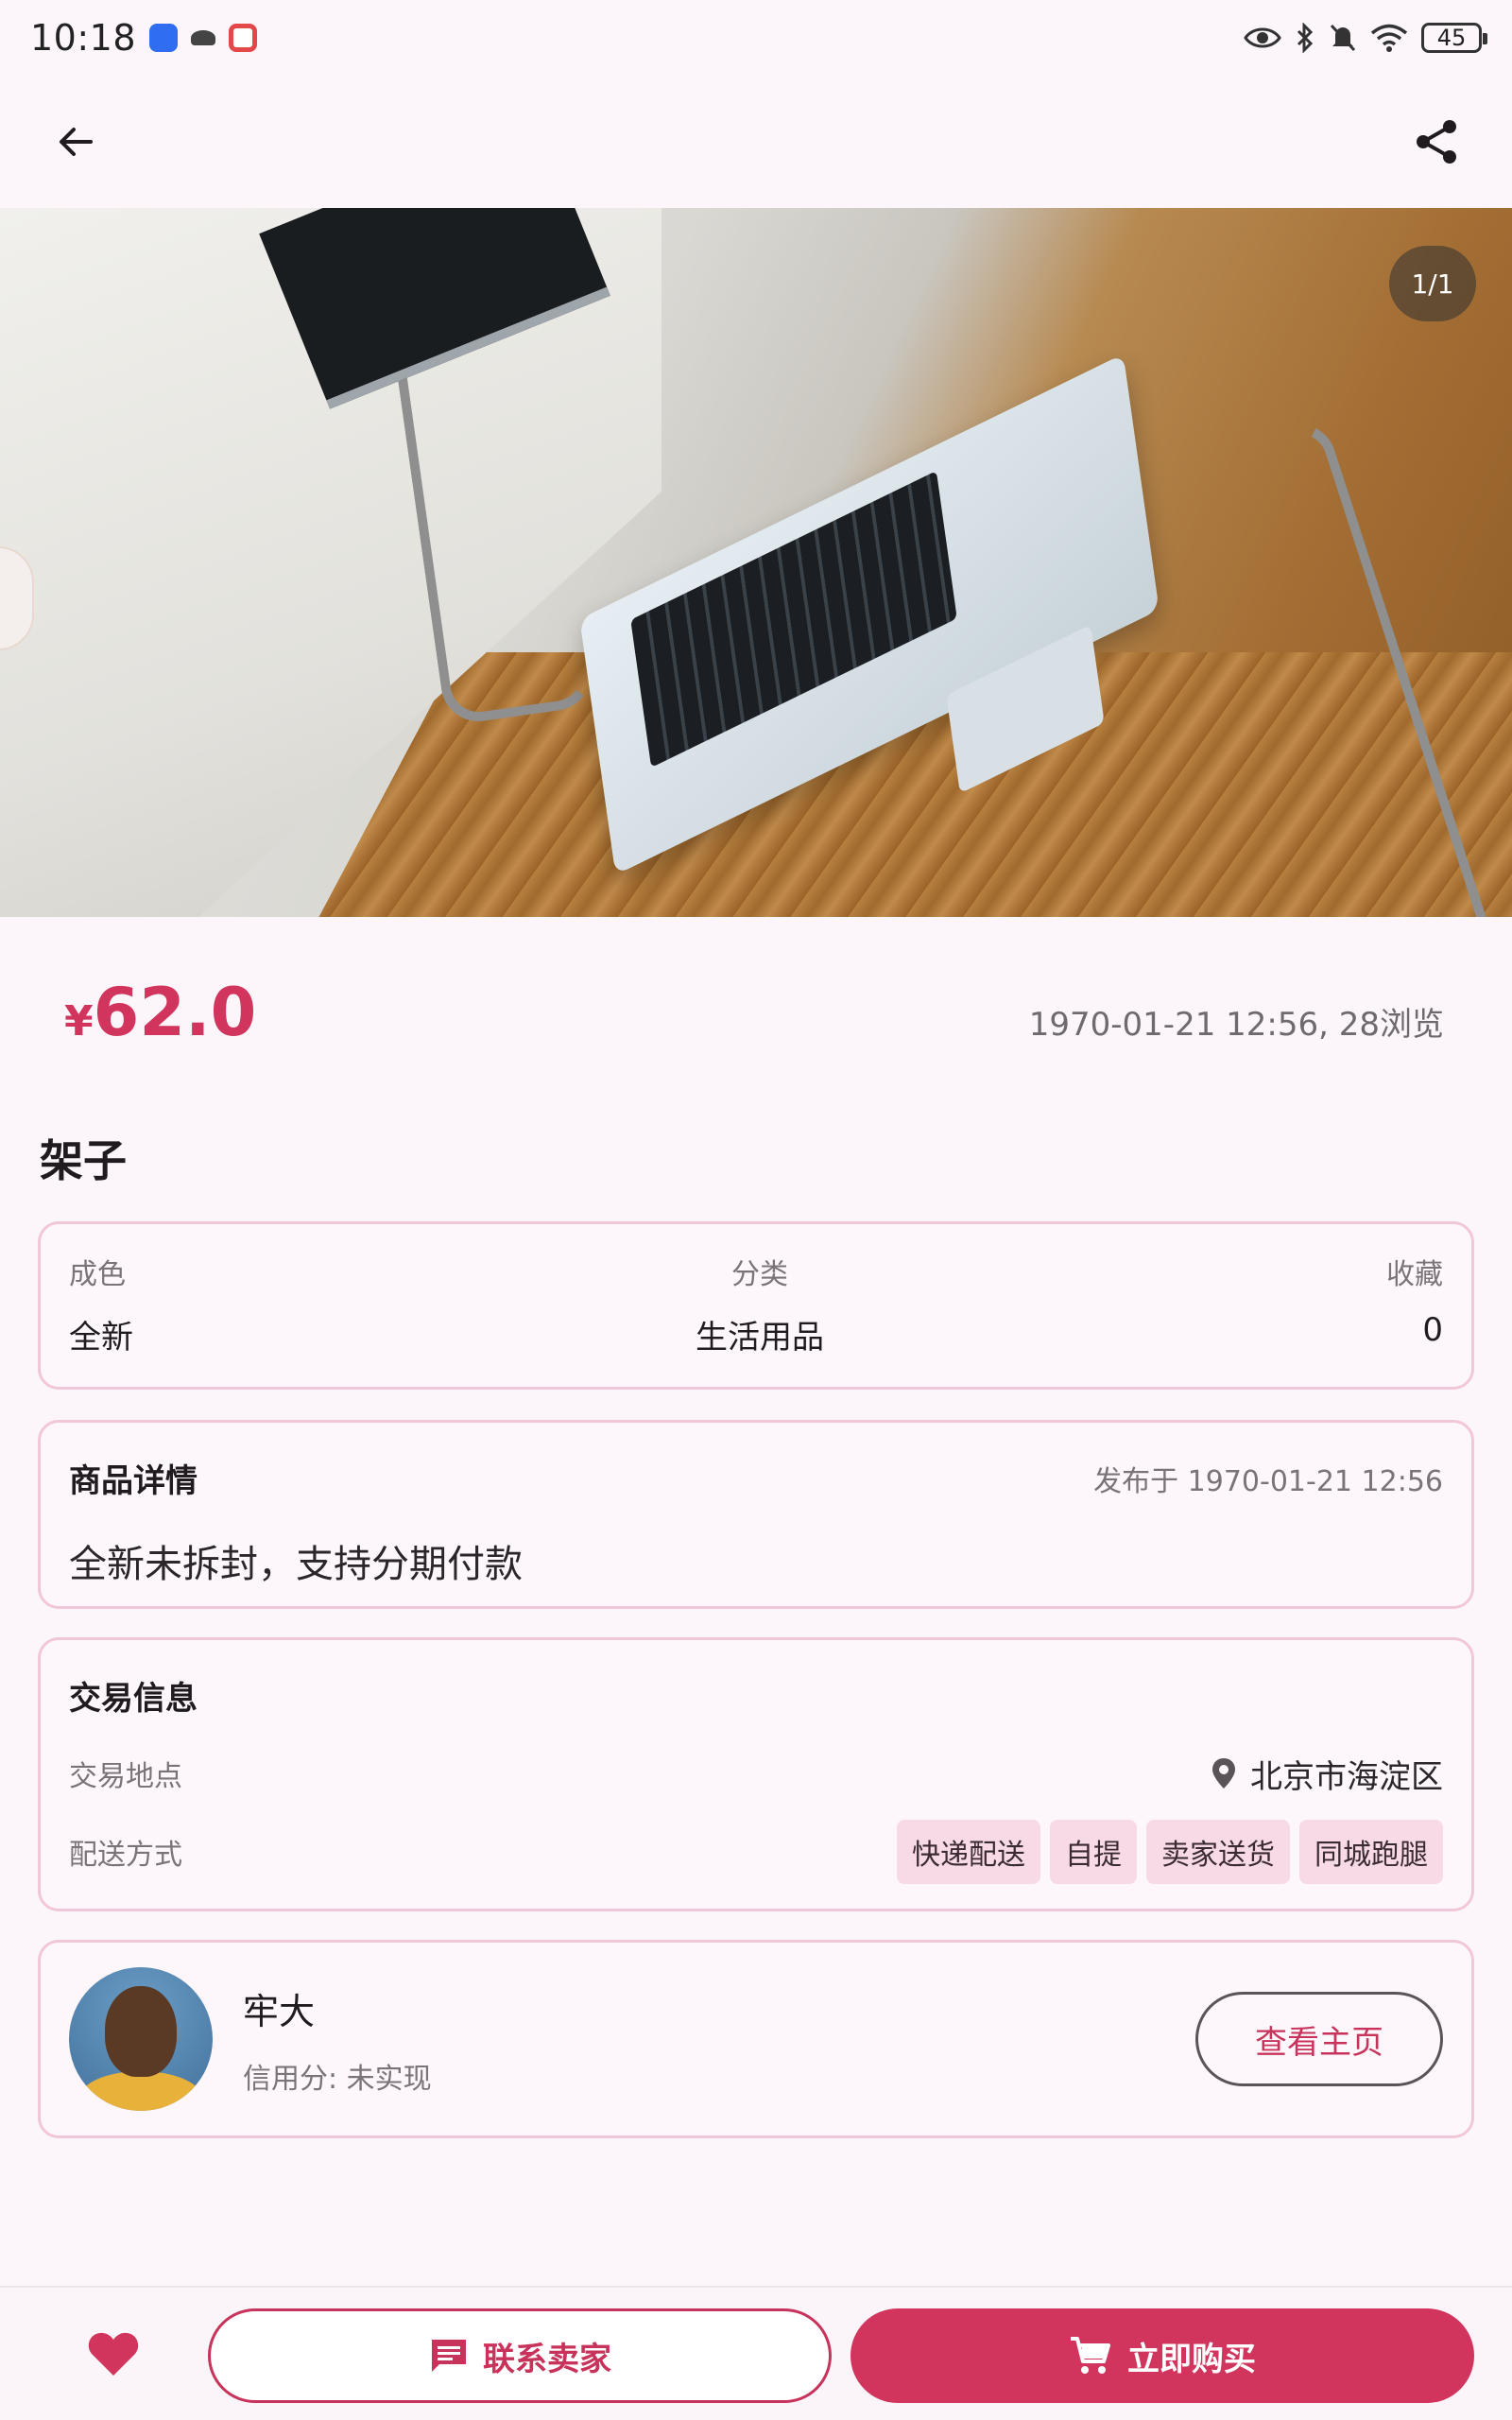 Image resolution: width=1512 pixels, height=2420 pixels. Describe the element at coordinates (1432, 1330) in the screenshot. I see `favorites-value: 0` at that location.